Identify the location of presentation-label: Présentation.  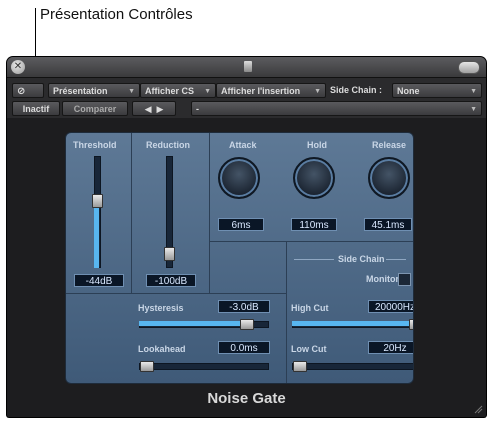
(80, 91).